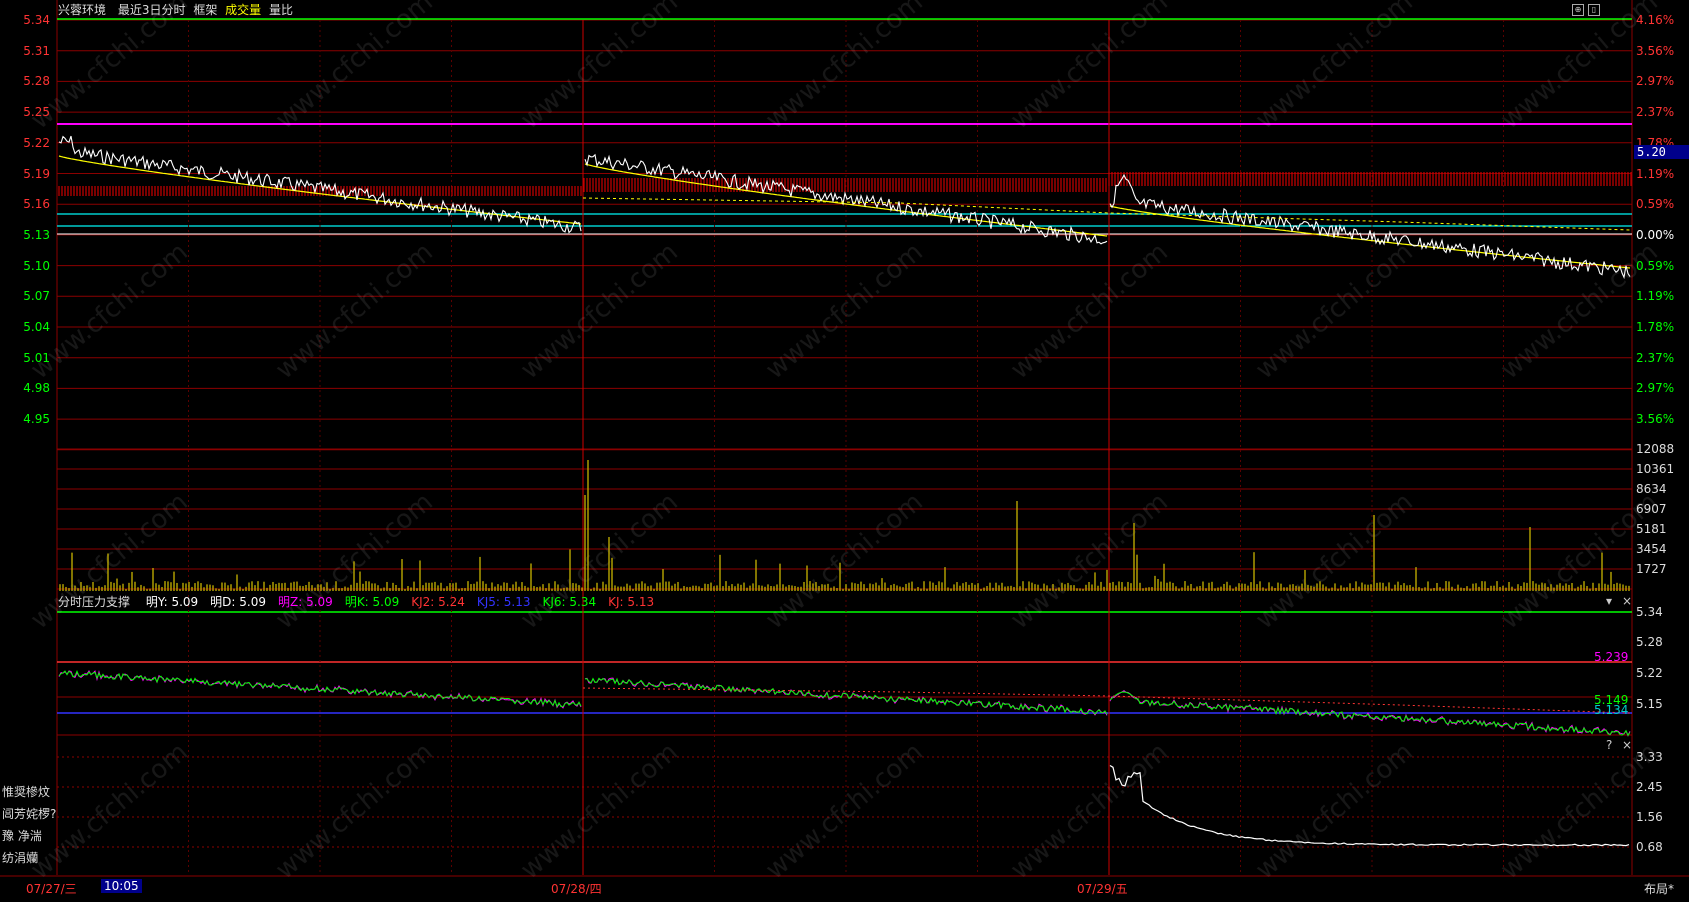 The width and height of the screenshot is (1689, 902). I want to click on price-tick-label: 5.28, so click(36, 81).